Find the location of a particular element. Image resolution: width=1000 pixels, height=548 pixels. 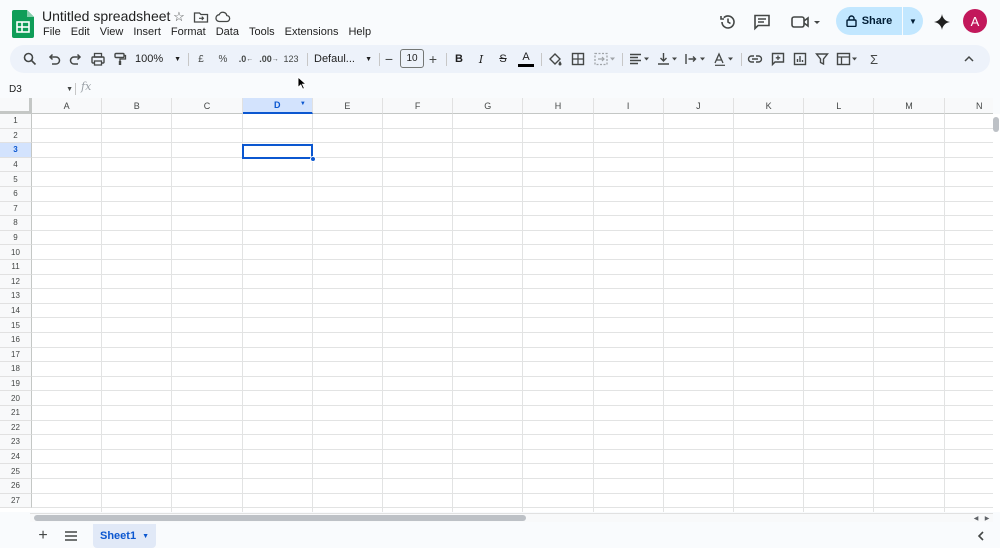

vertical-align-icon is located at coordinates (668, 59).